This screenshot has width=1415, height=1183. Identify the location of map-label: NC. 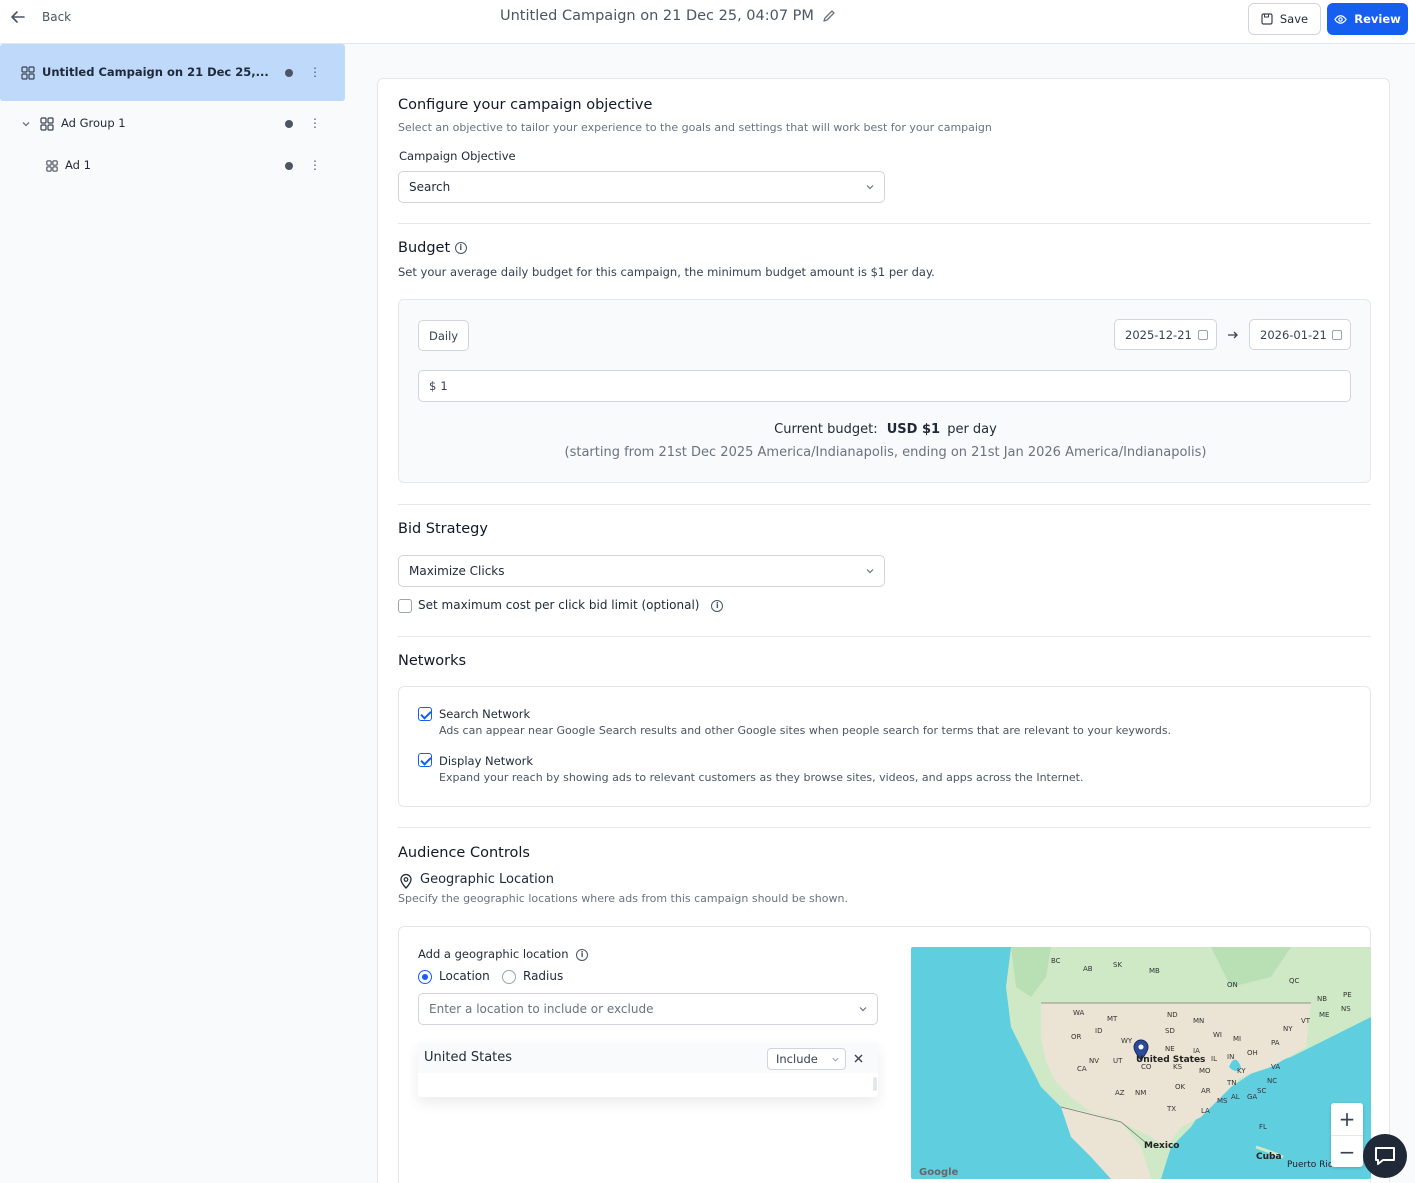
(1272, 1081).